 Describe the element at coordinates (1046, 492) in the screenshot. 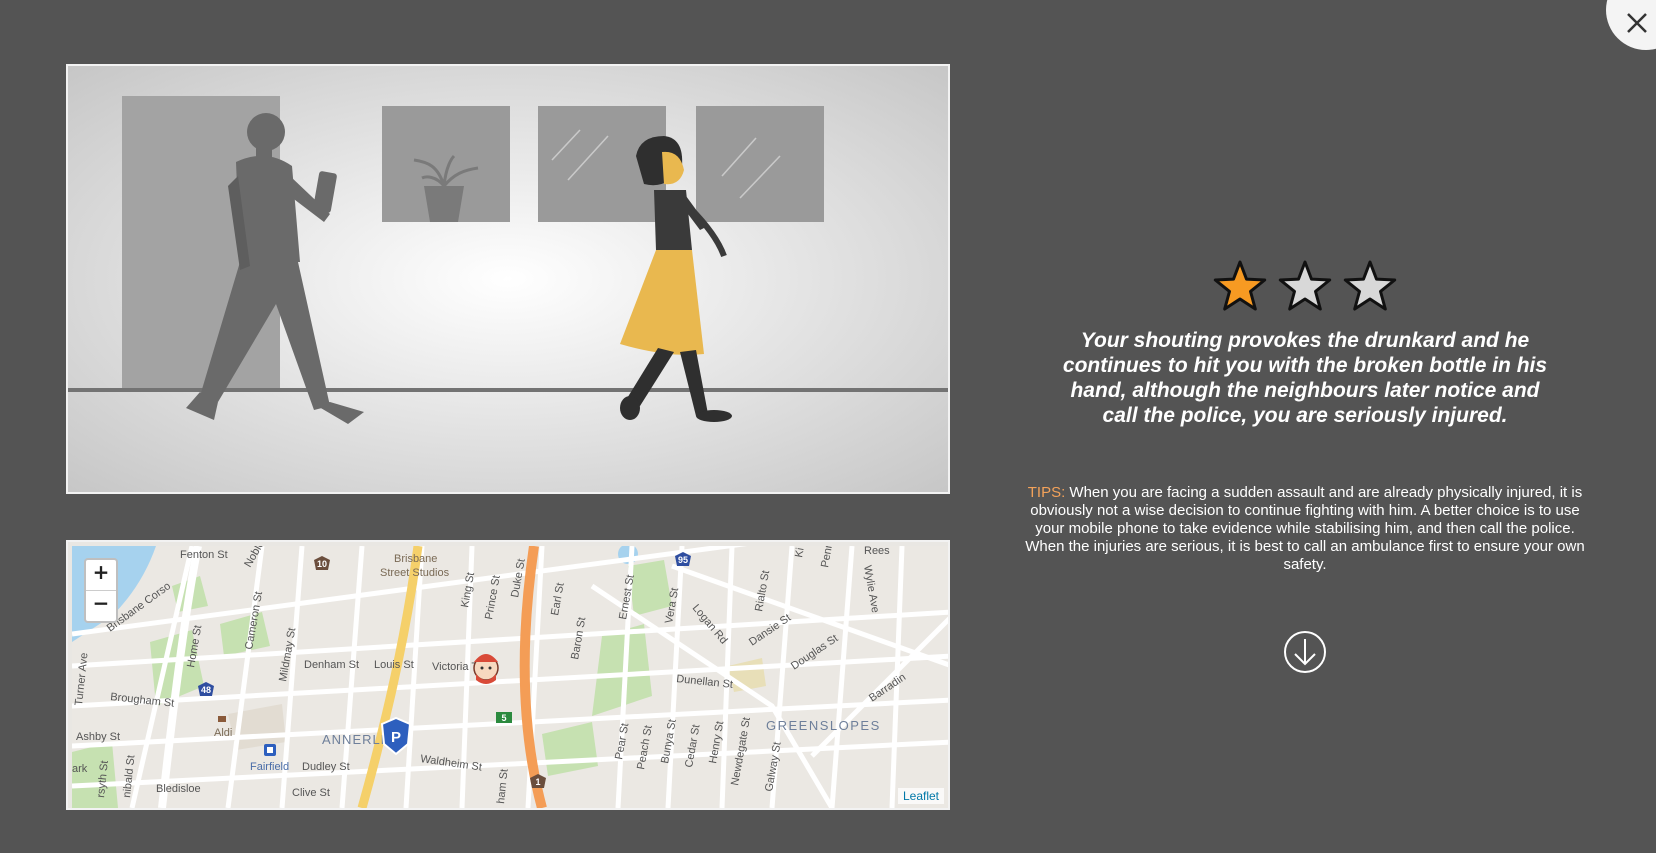

I see `tips-label: TIPS:` at that location.